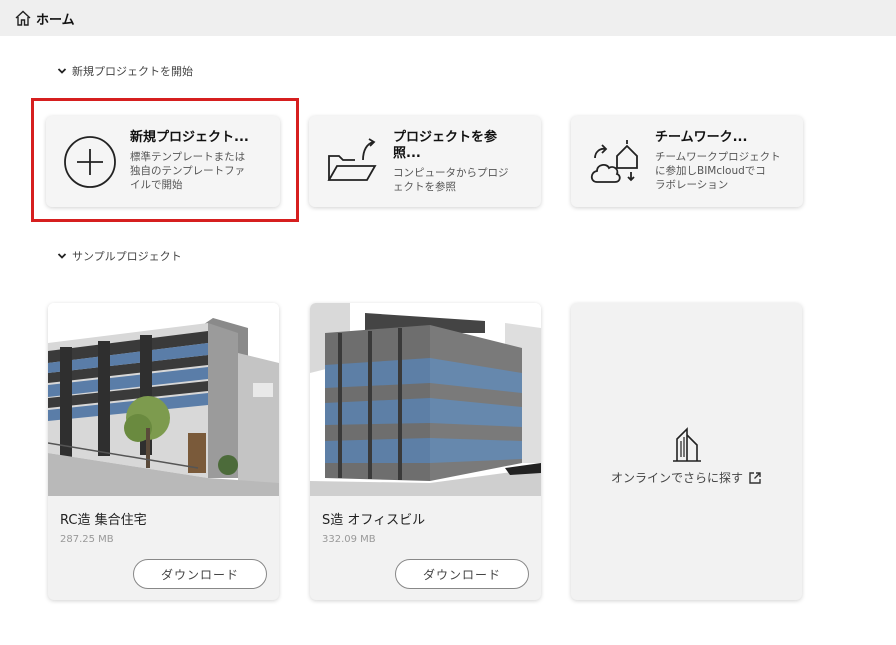  What do you see at coordinates (23, 18) in the screenshot?
I see `home-icon` at bounding box center [23, 18].